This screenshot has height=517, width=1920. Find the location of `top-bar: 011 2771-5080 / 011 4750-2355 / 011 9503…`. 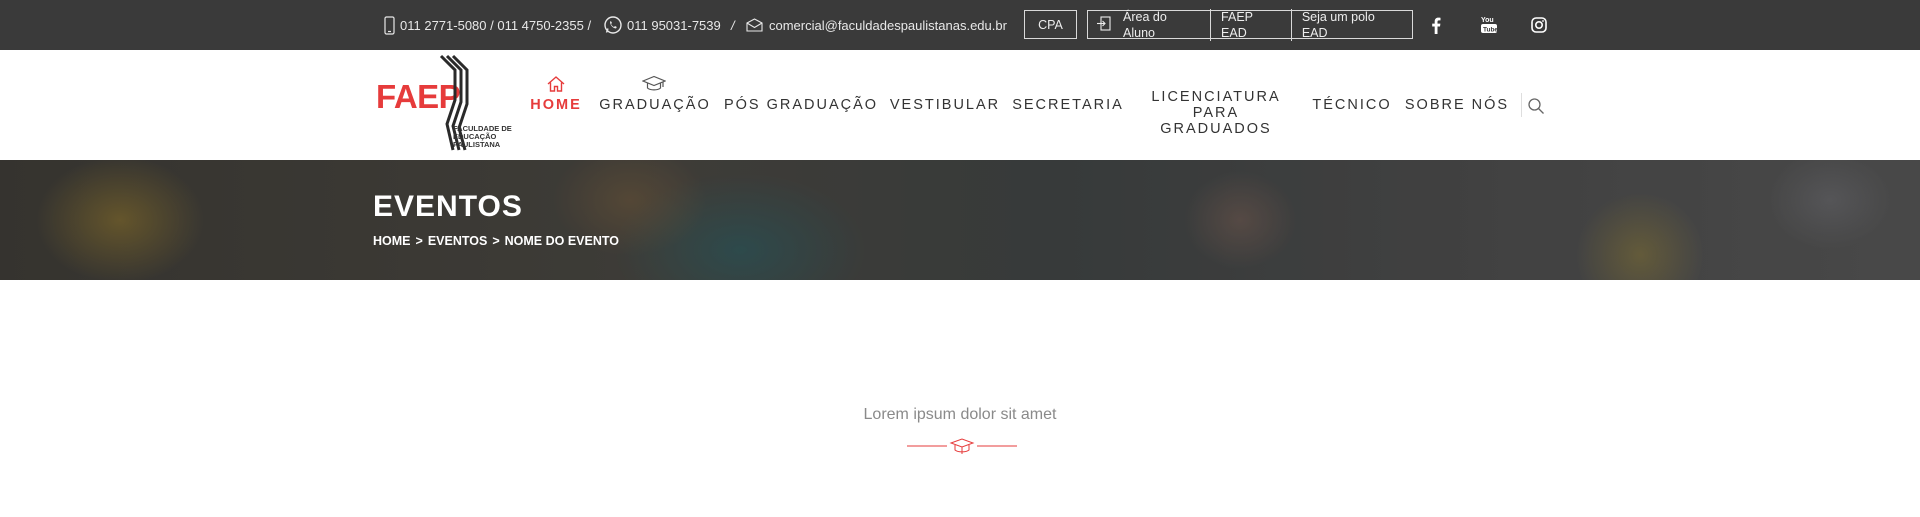

top-bar: 011 2771-5080 / 011 4750-2355 / 011 9503… is located at coordinates (960, 25).